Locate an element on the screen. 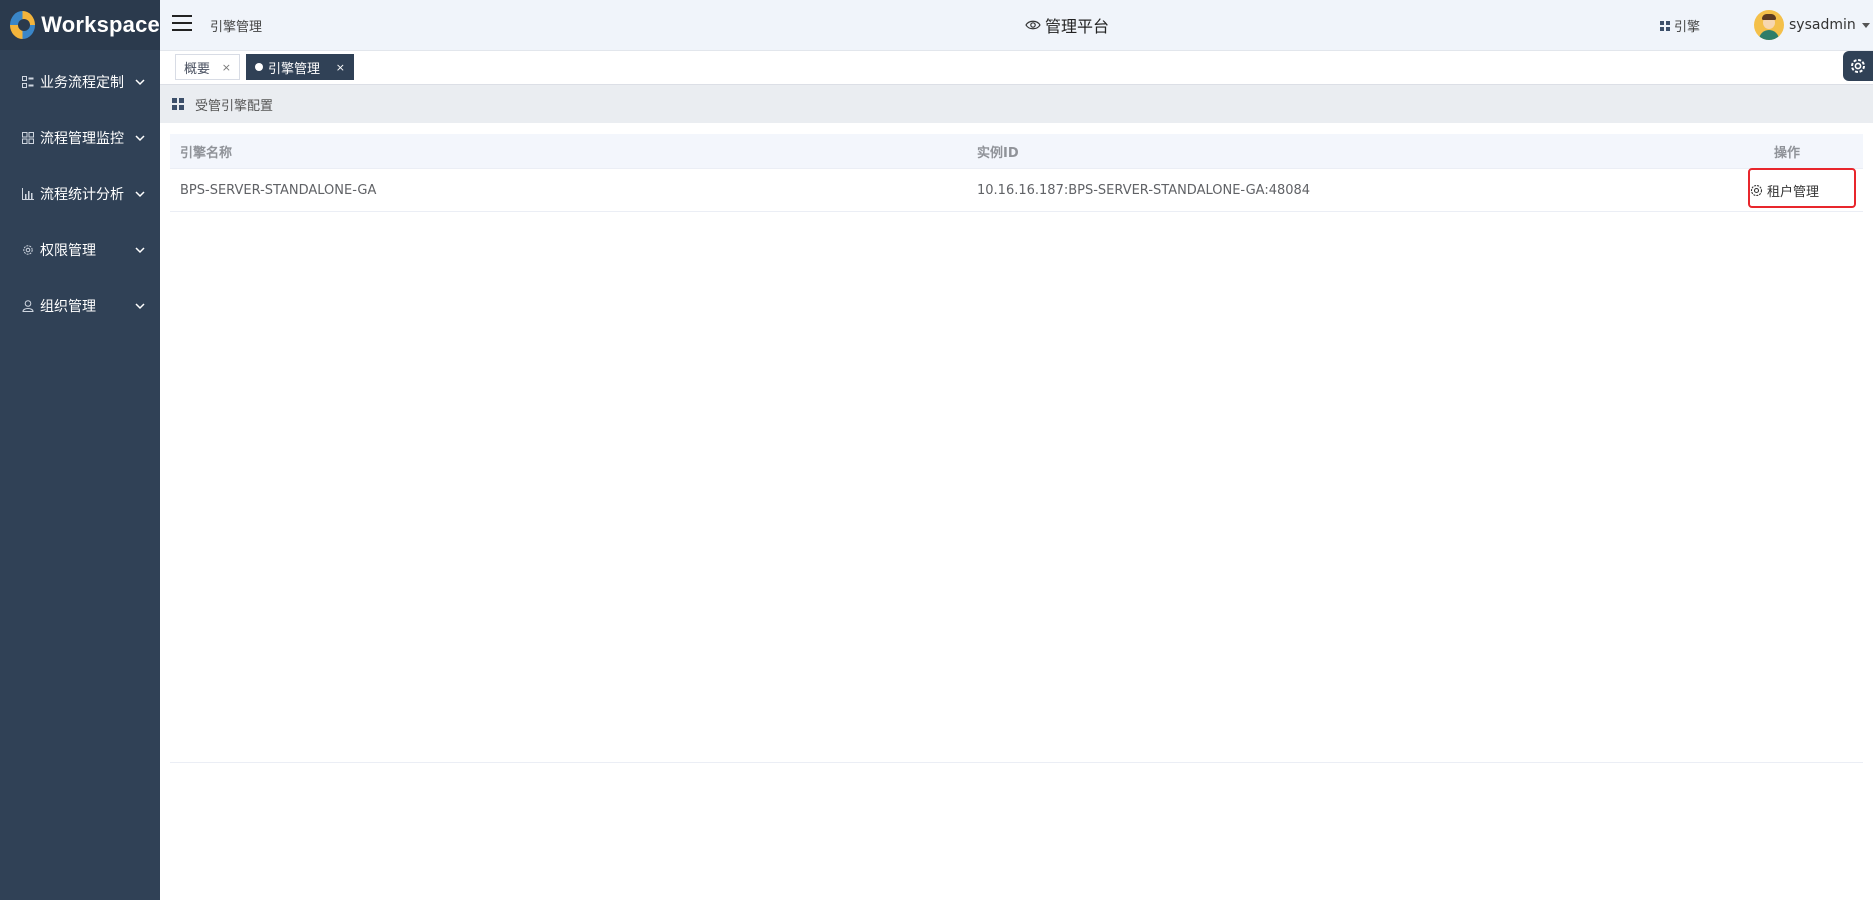 The width and height of the screenshot is (1873, 900). column-header-actions: 操作 is located at coordinates (1787, 153).